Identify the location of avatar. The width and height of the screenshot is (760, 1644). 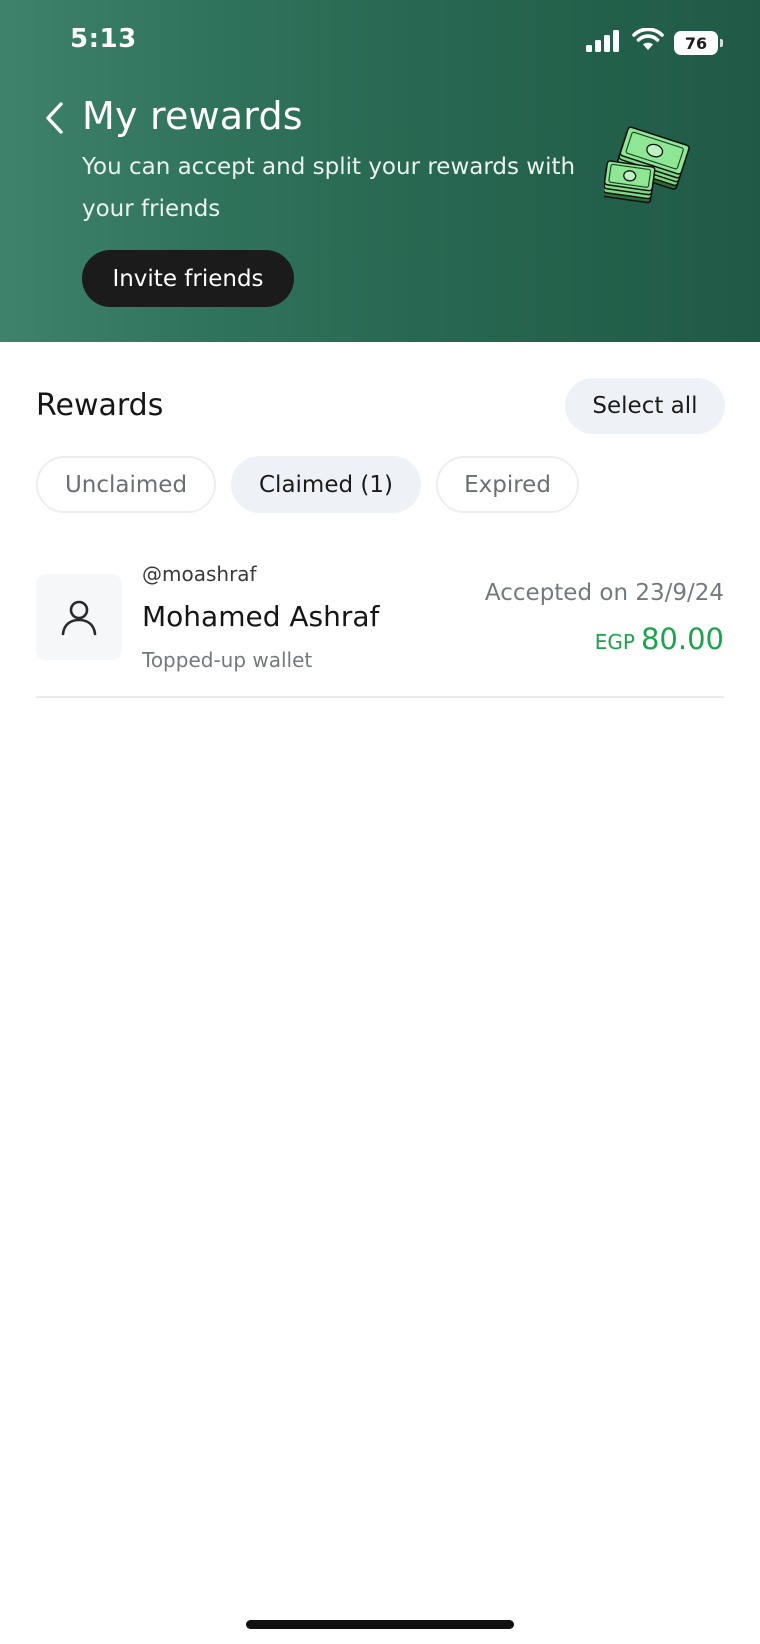
(79, 617).